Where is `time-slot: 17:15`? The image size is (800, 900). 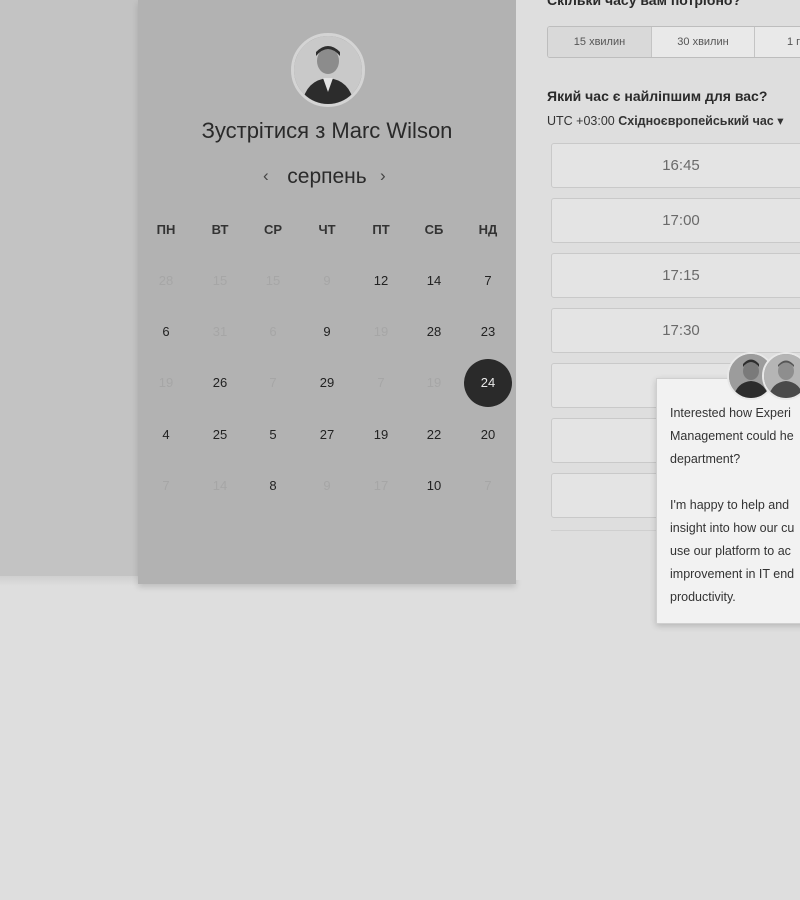
time-slot: 17:15 is located at coordinates (675, 275).